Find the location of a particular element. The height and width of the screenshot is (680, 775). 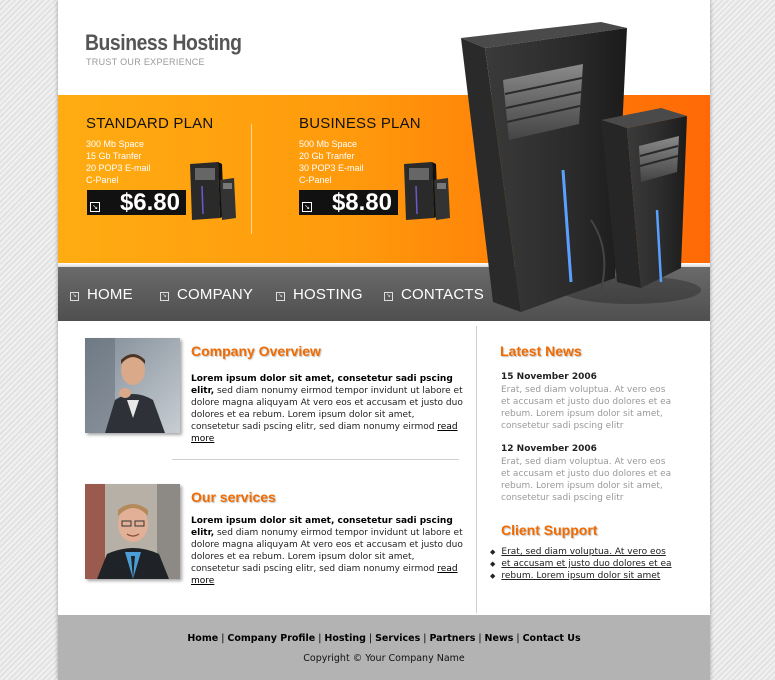

price-button: ↘ $6.80 is located at coordinates (136, 202).